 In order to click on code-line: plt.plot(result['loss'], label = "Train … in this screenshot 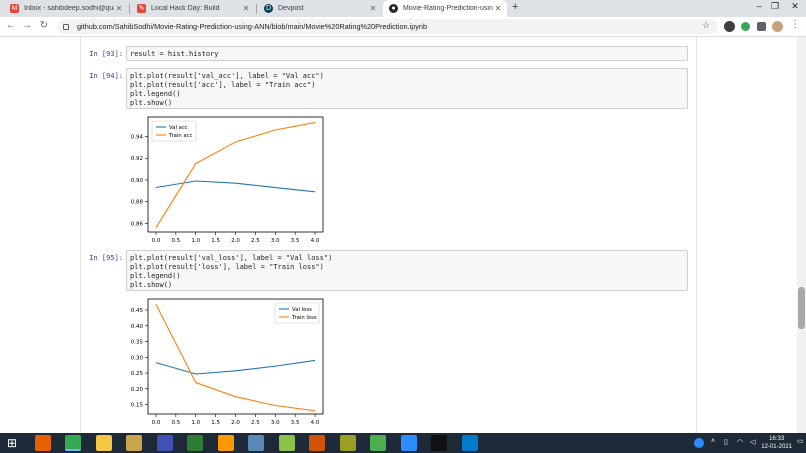, I will do `click(227, 267)`.